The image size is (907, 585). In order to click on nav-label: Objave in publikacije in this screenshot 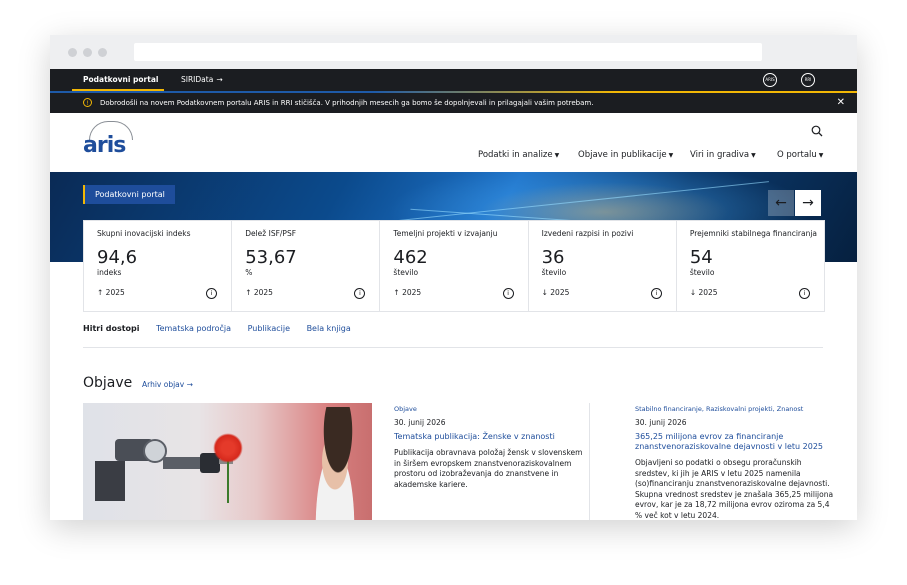, I will do `click(622, 155)`.